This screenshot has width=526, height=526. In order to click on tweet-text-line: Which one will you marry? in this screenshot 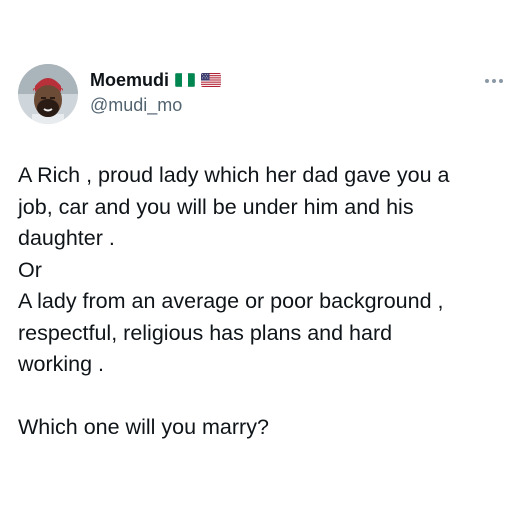, I will do `click(143, 427)`.